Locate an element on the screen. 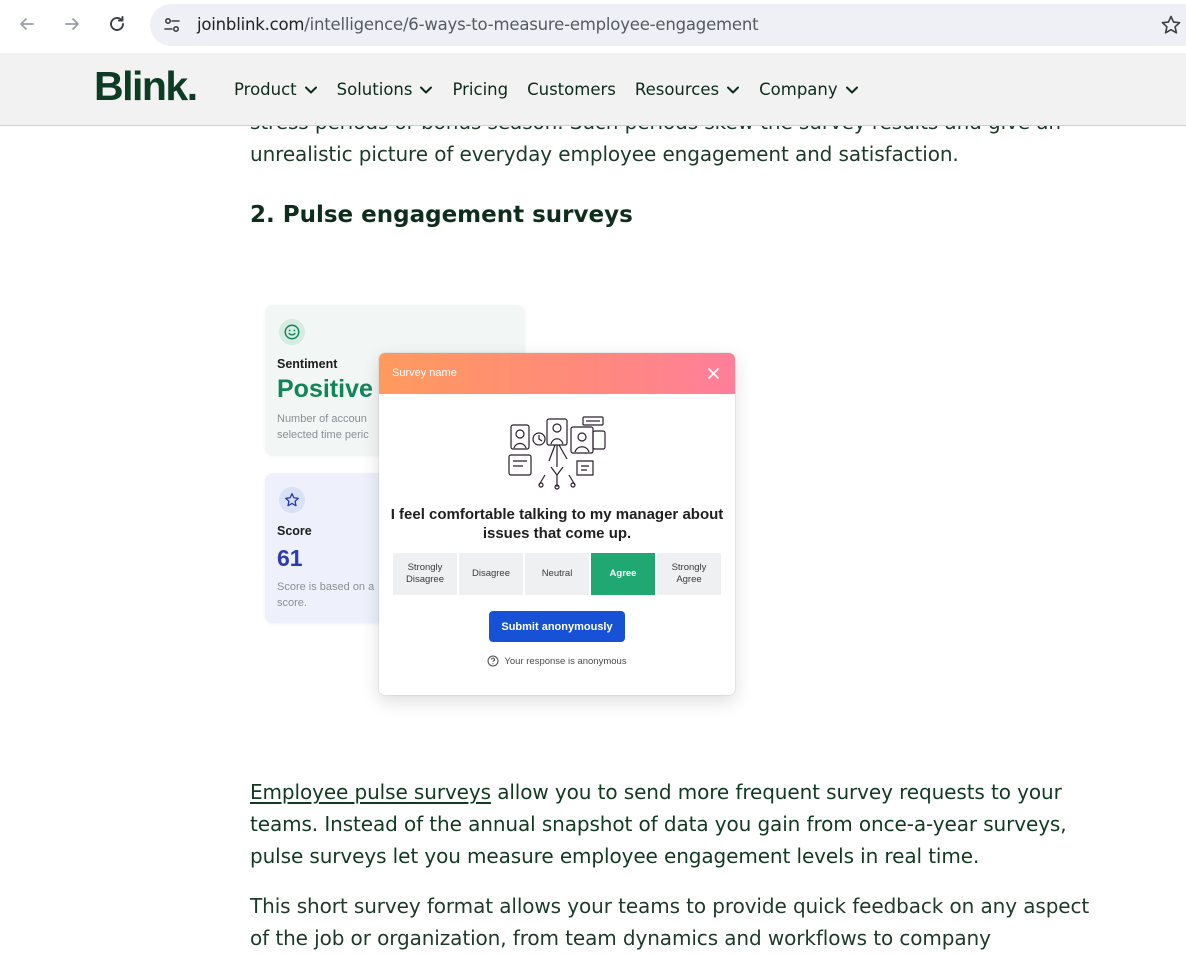  reload-button is located at coordinates (117, 24).